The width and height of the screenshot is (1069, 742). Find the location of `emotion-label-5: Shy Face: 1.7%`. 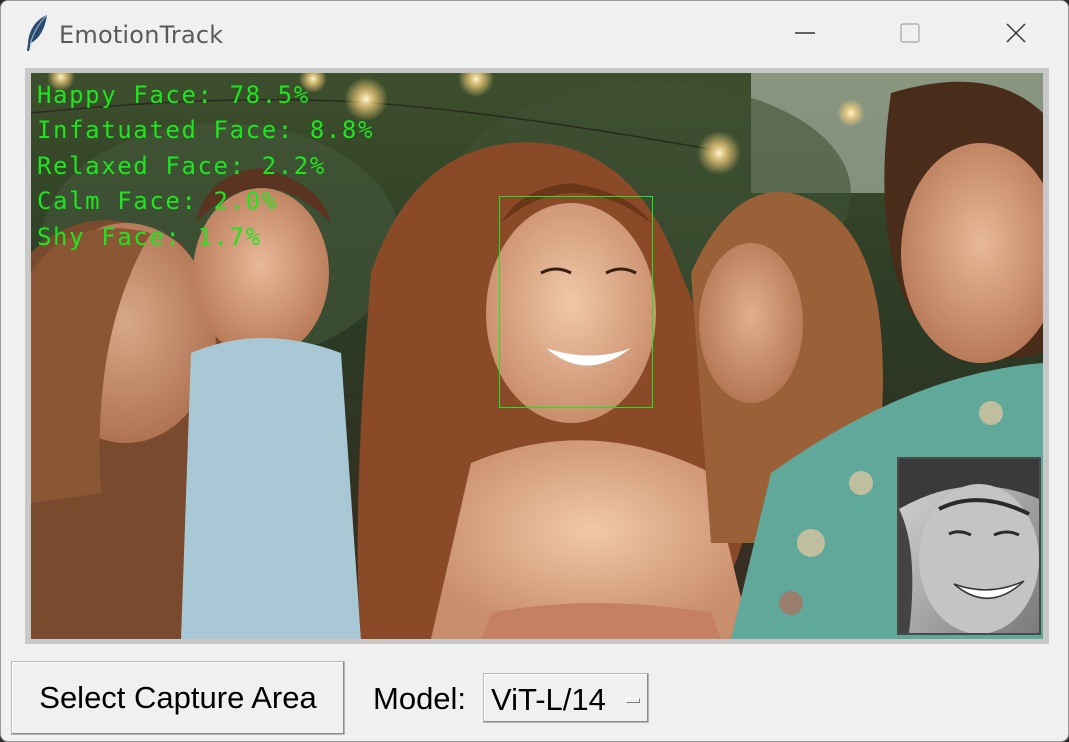

emotion-label-5: Shy Face: 1.7% is located at coordinates (149, 237).